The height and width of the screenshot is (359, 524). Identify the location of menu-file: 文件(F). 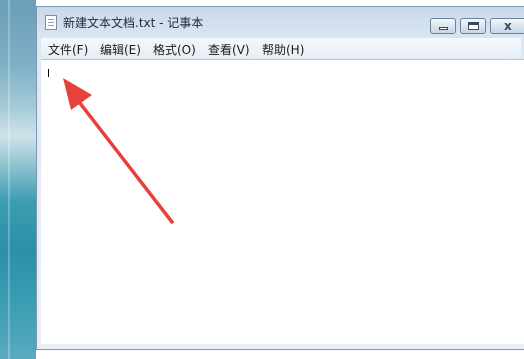
(68, 49).